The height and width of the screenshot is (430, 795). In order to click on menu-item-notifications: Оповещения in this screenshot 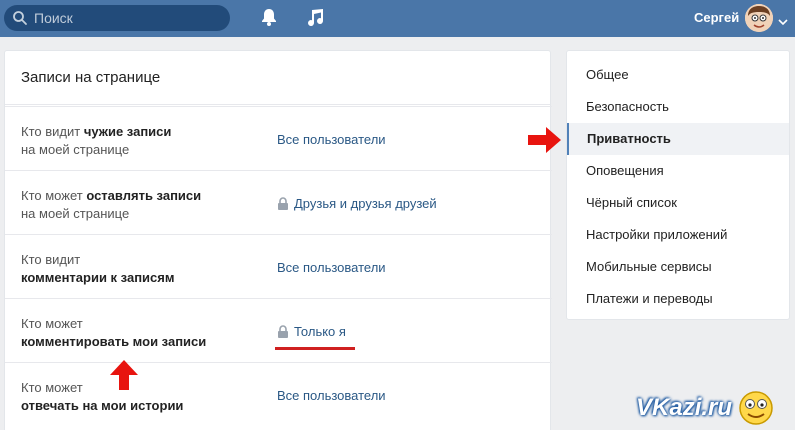, I will do `click(678, 171)`.